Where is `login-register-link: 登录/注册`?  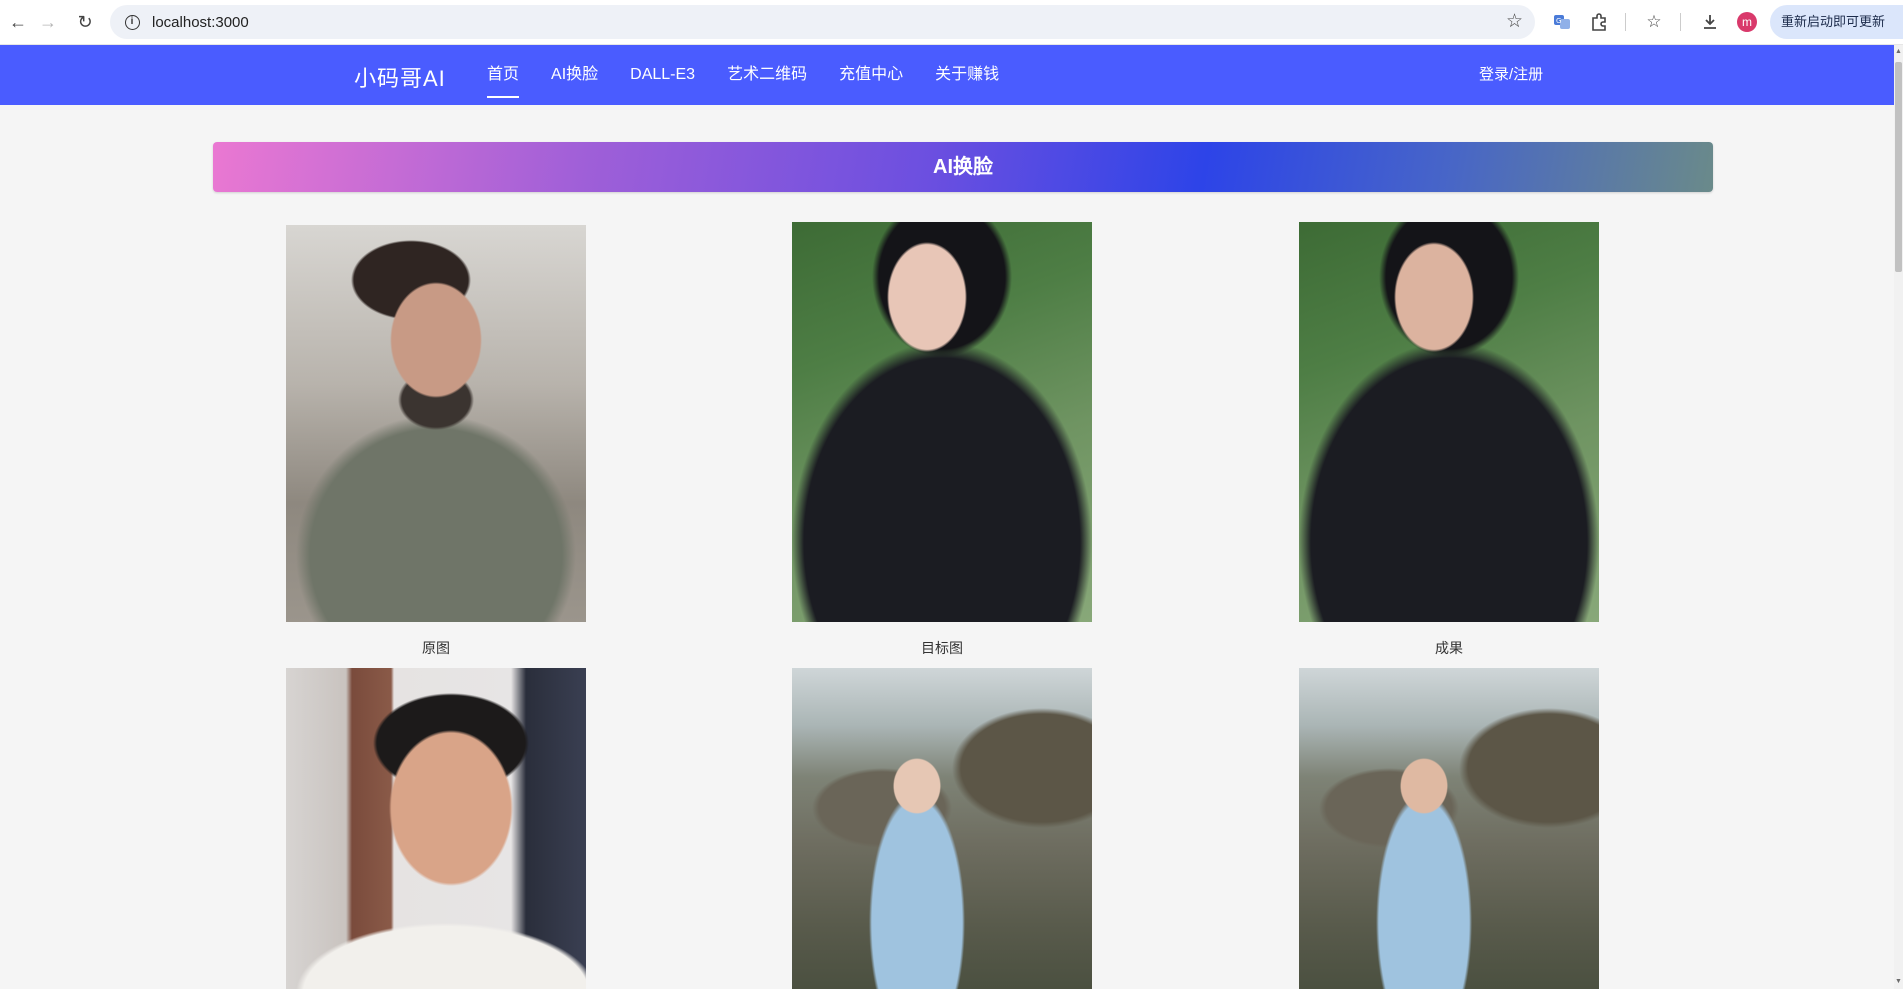
login-register-link: 登录/注册 is located at coordinates (1511, 75).